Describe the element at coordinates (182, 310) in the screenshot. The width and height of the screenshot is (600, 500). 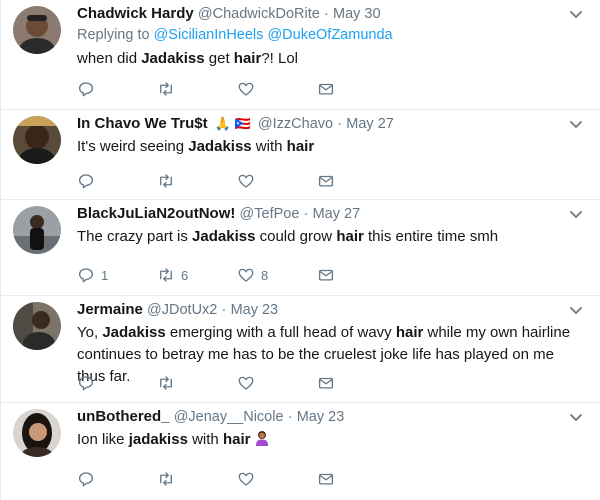
I see `user-handle: @JDotUx2` at that location.